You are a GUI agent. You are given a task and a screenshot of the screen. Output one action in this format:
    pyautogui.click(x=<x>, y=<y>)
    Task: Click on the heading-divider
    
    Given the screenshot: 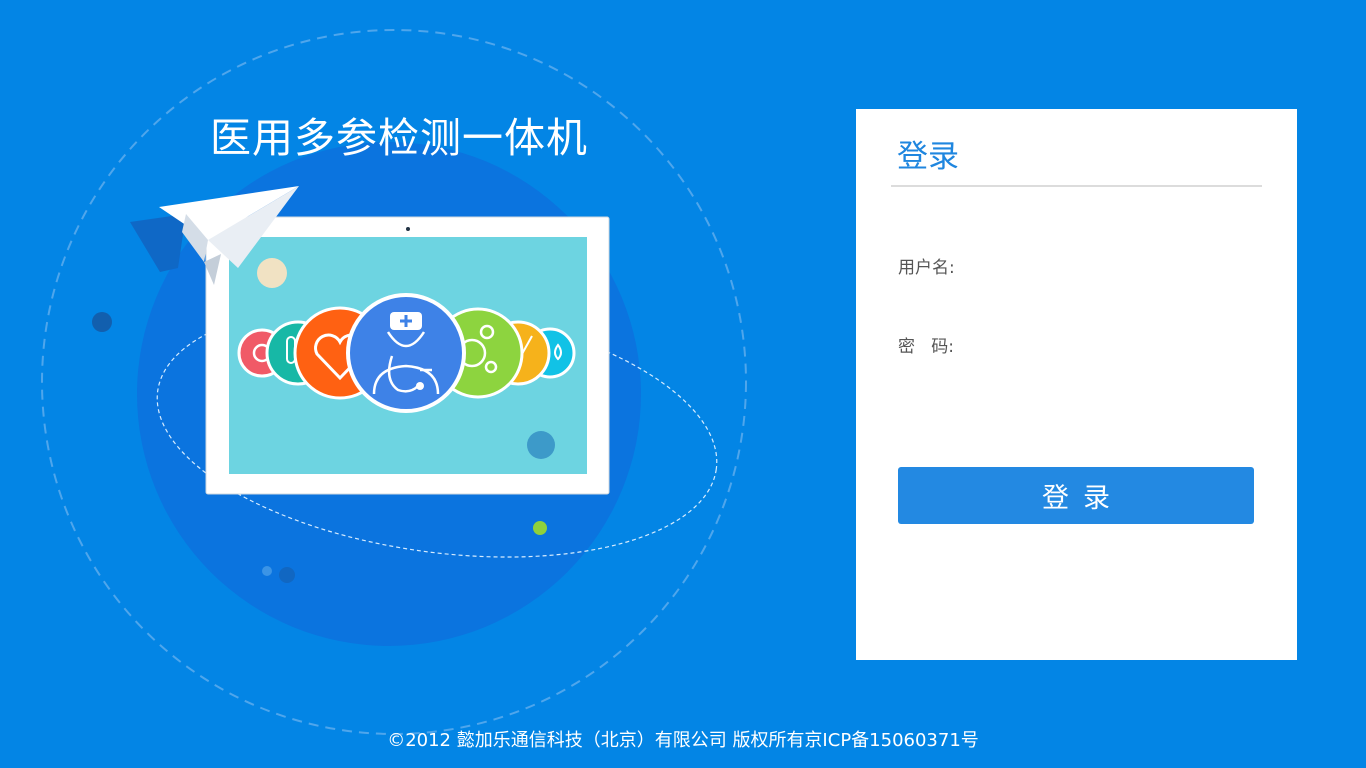 What is the action you would take?
    pyautogui.click(x=1076, y=186)
    